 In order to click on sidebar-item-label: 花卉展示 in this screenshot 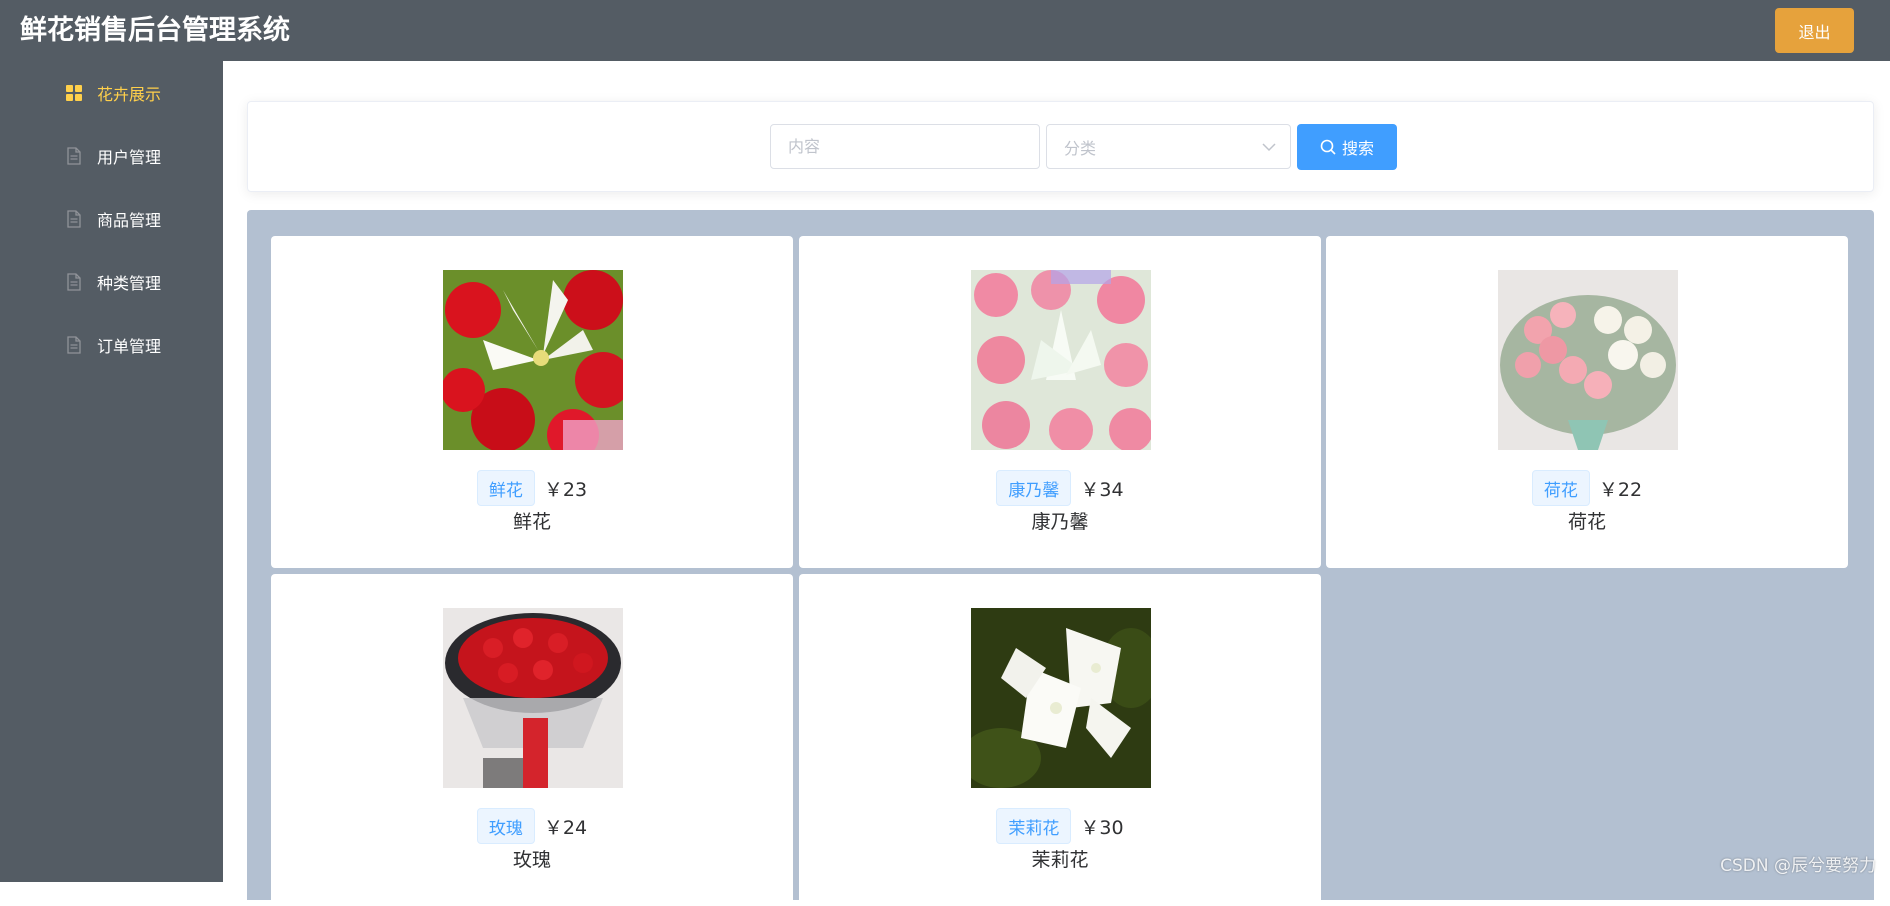, I will do `click(129, 94)`.